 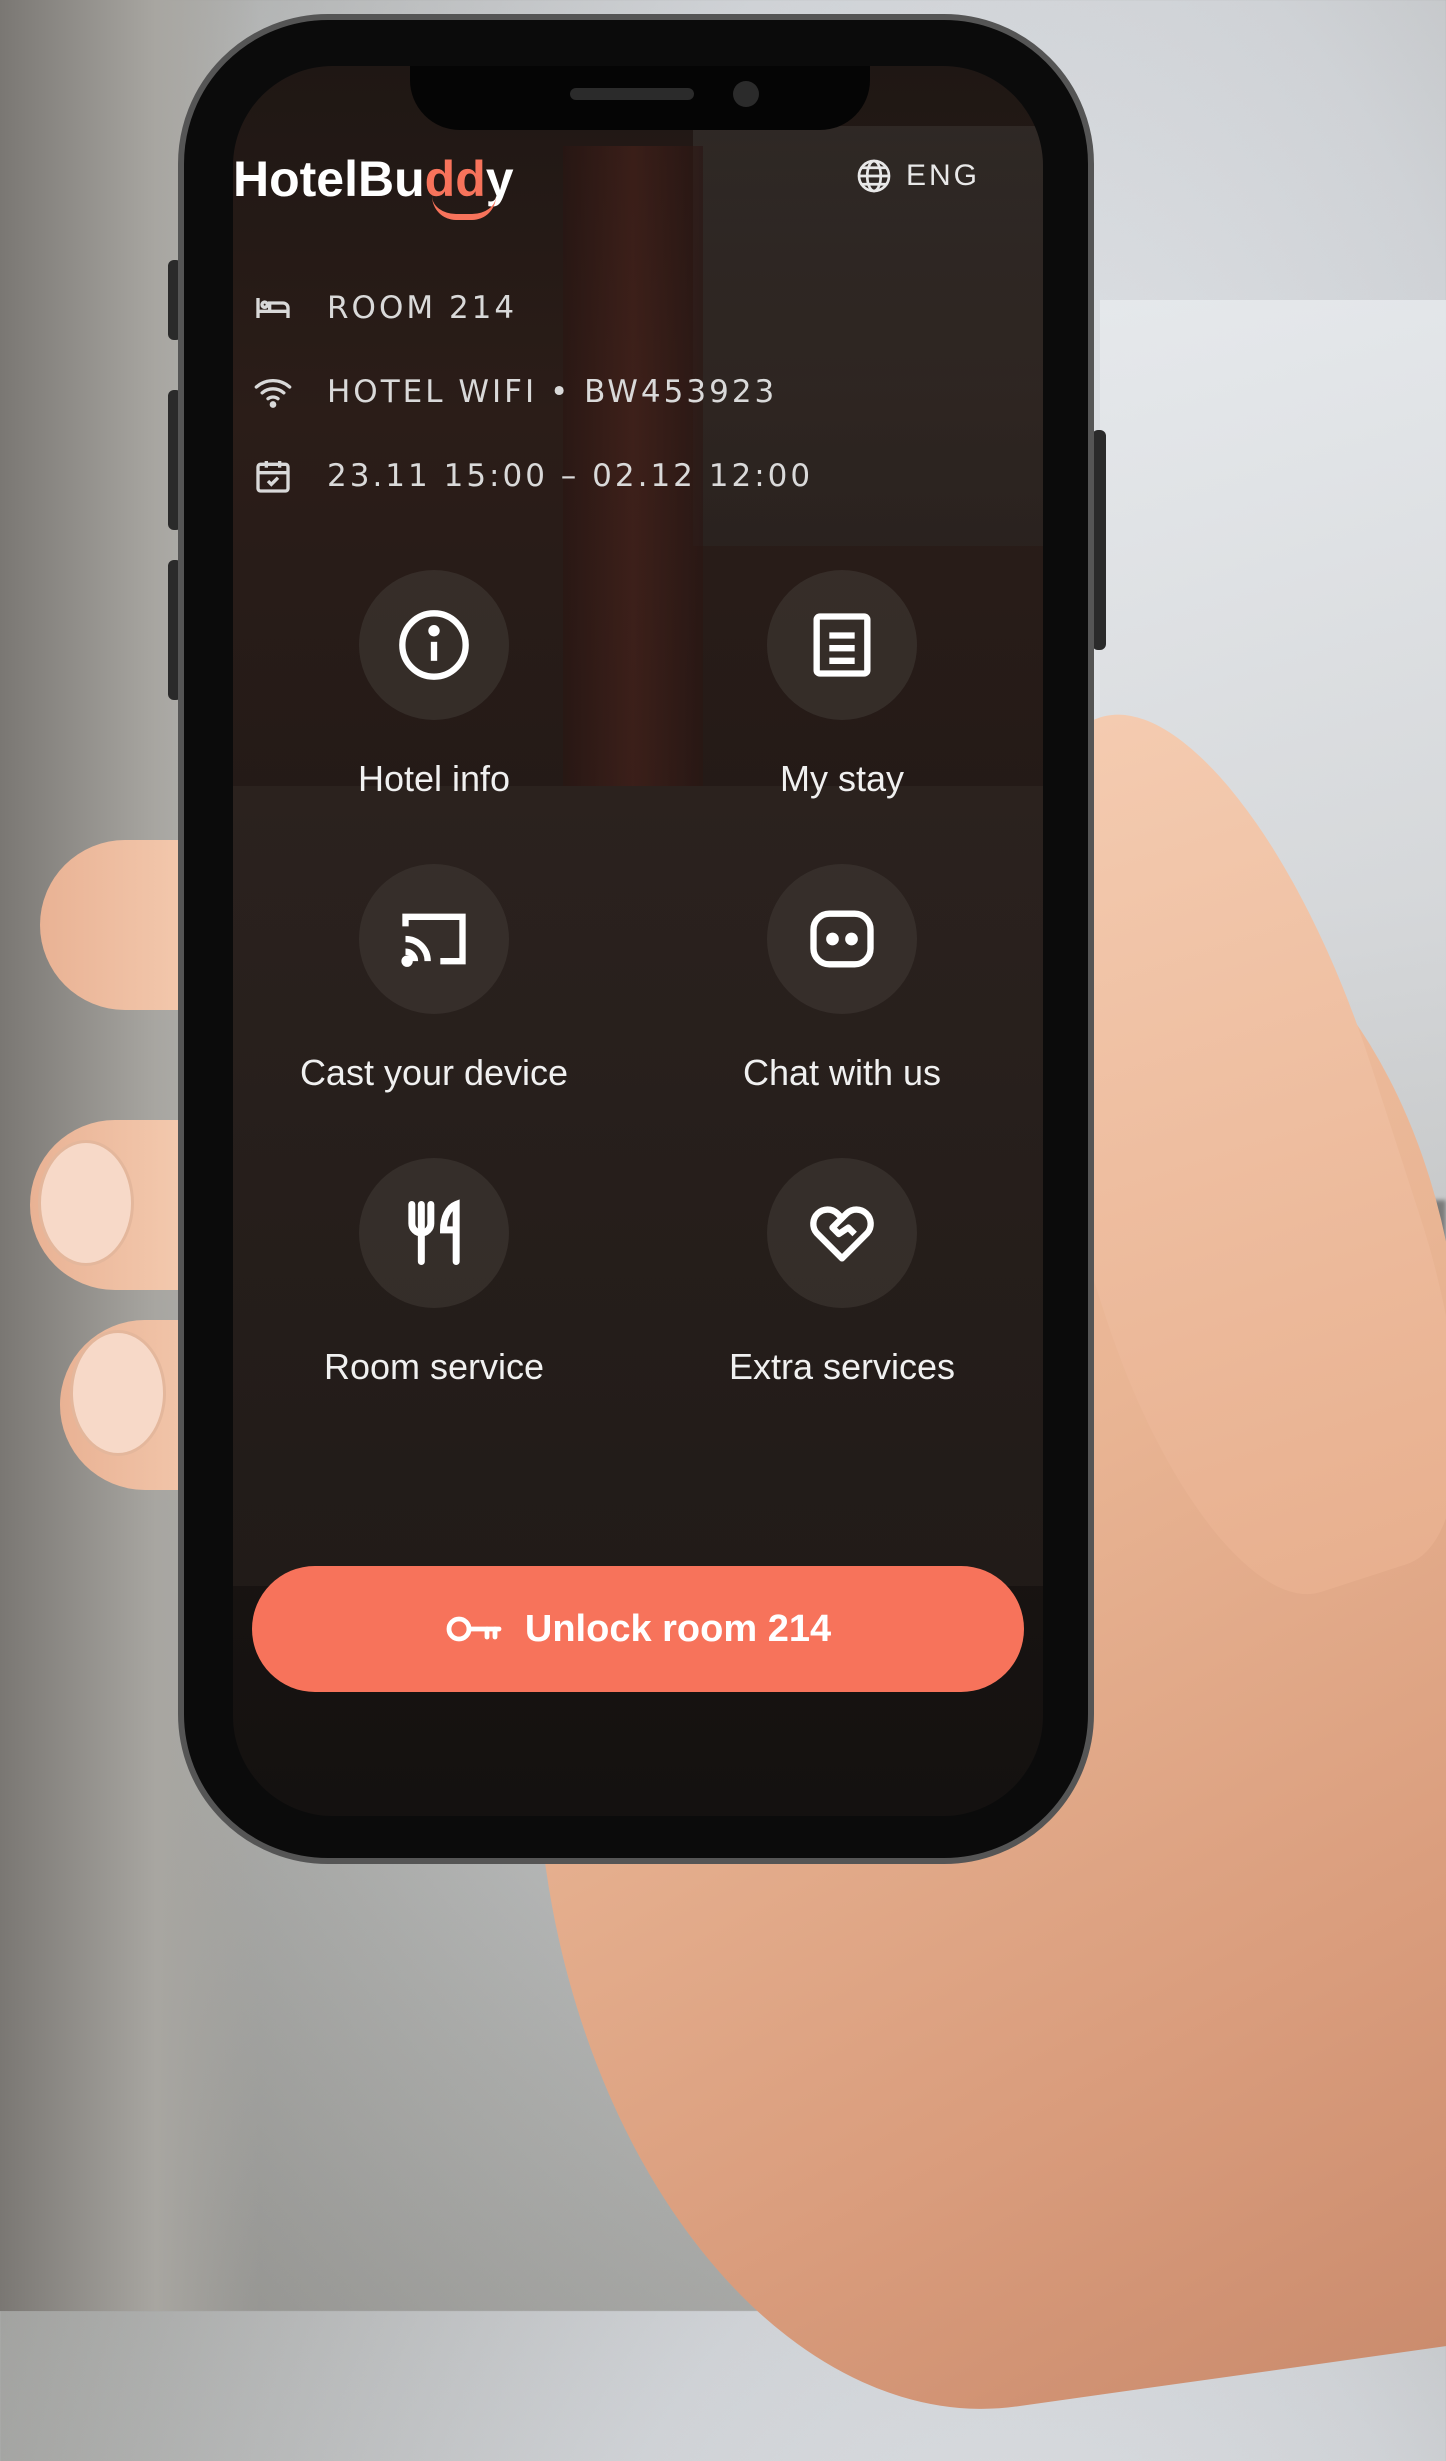 I want to click on logo-text-main: HotelBu, so click(x=329, y=179).